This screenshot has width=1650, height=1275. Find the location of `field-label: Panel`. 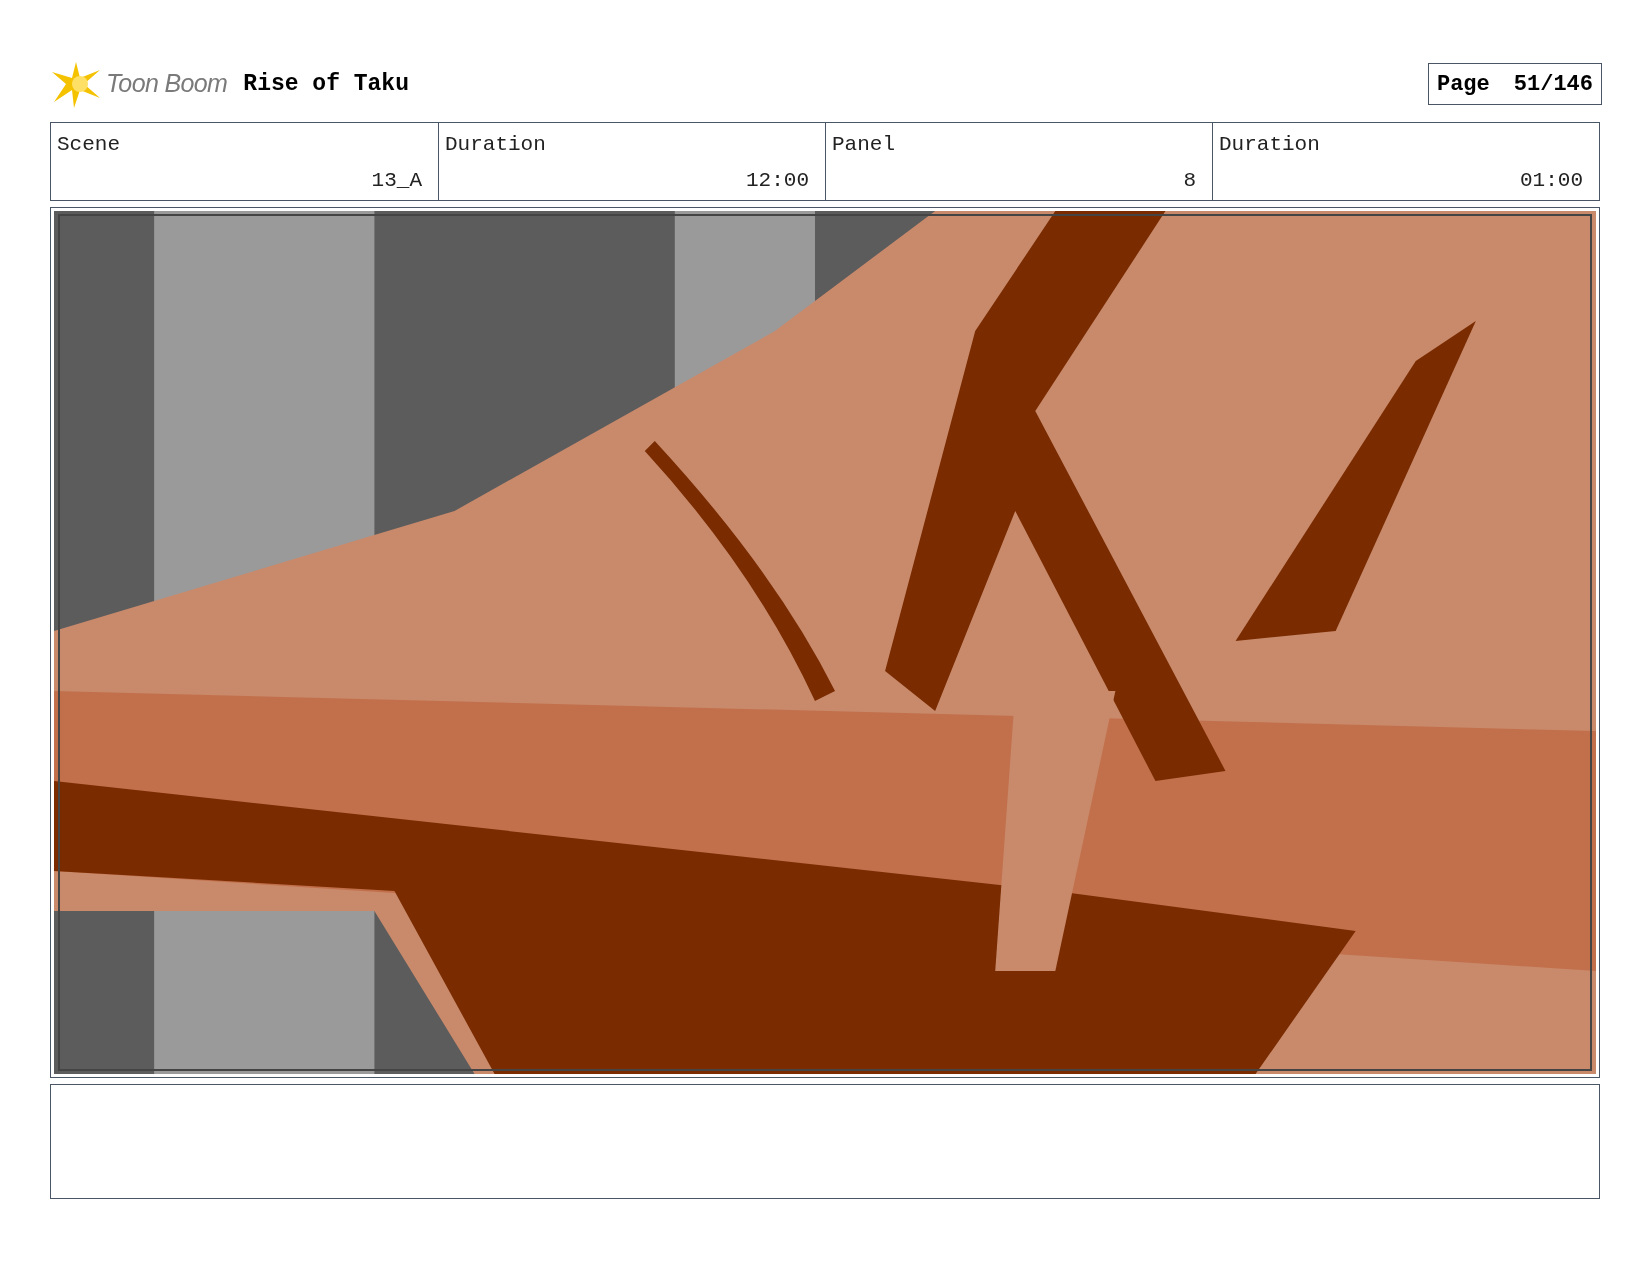

field-label: Panel is located at coordinates (863, 145).